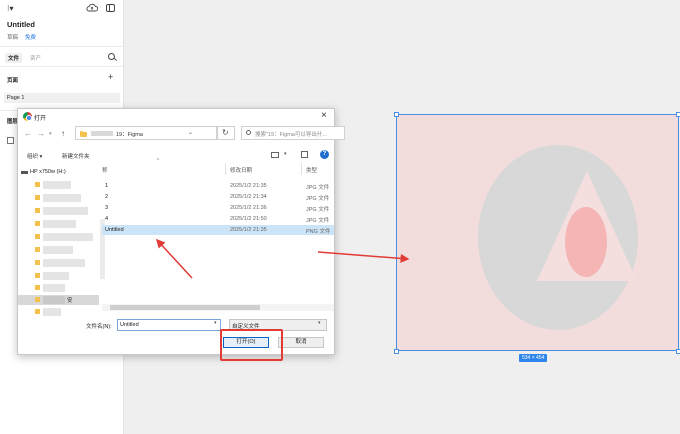 The width and height of the screenshot is (680, 434). I want to click on resize-handle-tr, so click(678, 114).